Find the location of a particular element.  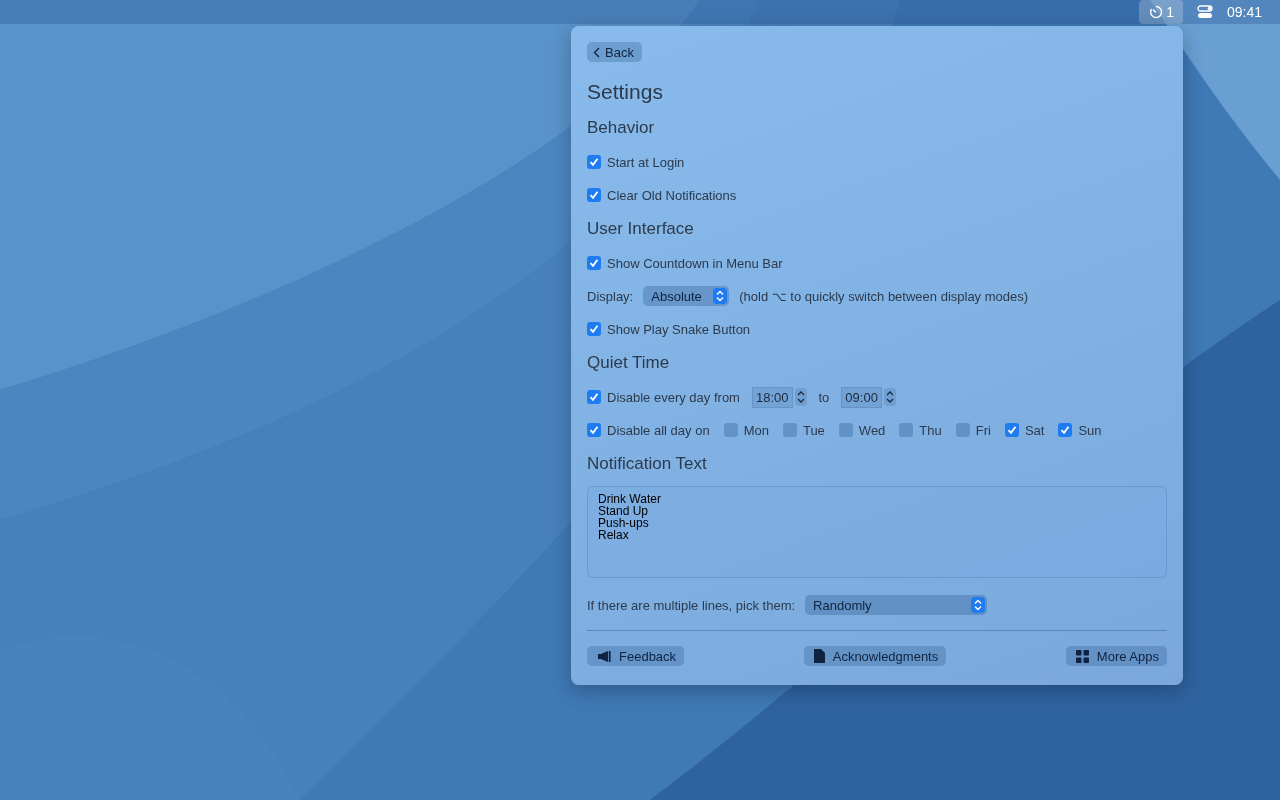

timer-menu-item: 1 is located at coordinates (1161, 12).